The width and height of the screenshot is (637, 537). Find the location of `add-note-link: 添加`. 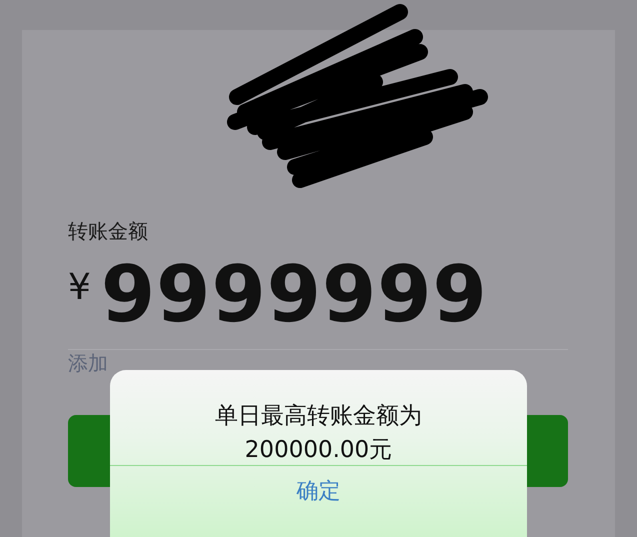

add-note-link: 添加 is located at coordinates (88, 363).